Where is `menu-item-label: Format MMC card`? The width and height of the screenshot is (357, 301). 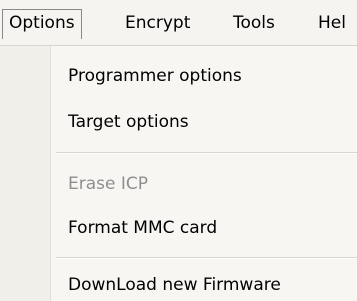 menu-item-label: Format MMC card is located at coordinates (143, 228).